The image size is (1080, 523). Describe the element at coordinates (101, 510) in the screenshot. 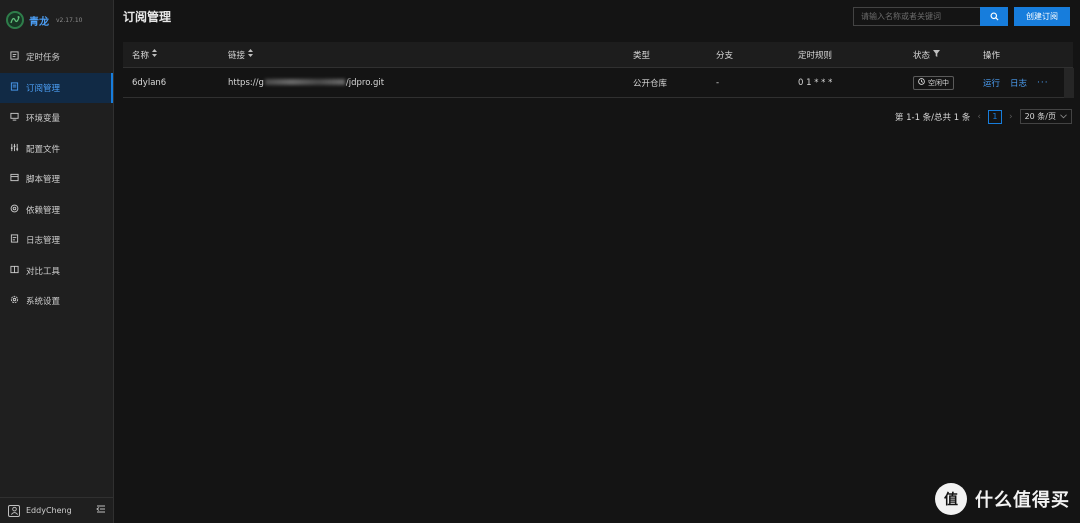

I see `menu-collapse-icon` at that location.